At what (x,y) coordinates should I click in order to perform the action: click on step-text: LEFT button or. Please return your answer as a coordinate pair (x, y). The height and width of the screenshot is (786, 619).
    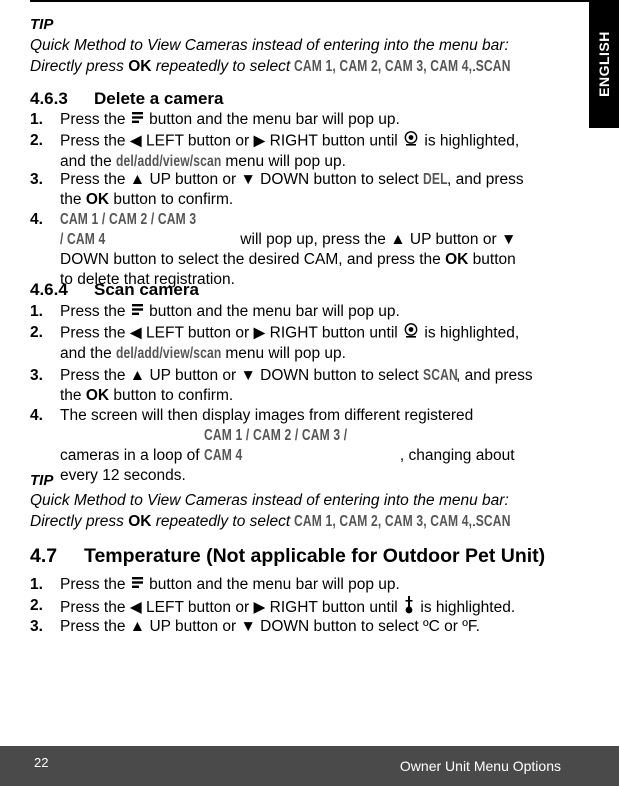
    Looking at the image, I should click on (200, 141).